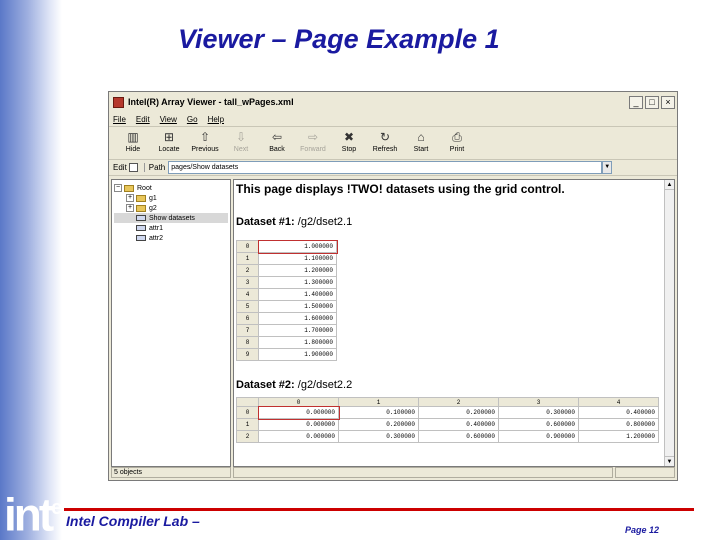 Image resolution: width=720 pixels, height=540 pixels. I want to click on row-header: 4, so click(247, 294).